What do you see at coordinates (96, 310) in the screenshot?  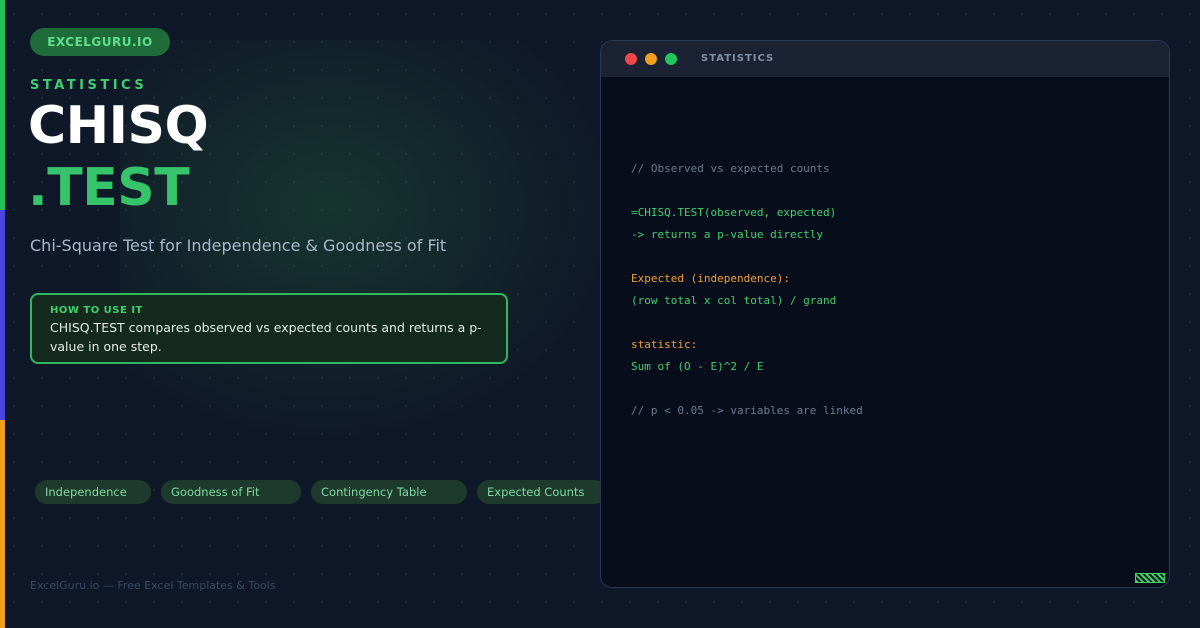 I see `how-to-heading: HOW TO USE IT` at bounding box center [96, 310].